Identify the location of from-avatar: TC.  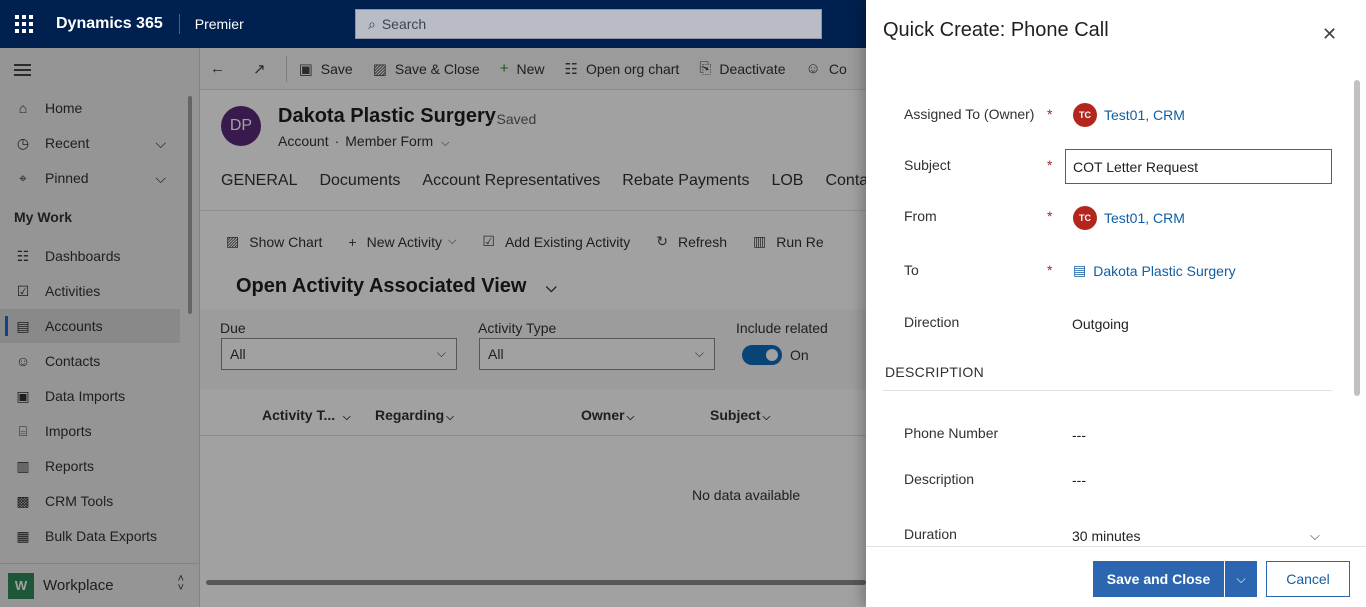
(1085, 218).